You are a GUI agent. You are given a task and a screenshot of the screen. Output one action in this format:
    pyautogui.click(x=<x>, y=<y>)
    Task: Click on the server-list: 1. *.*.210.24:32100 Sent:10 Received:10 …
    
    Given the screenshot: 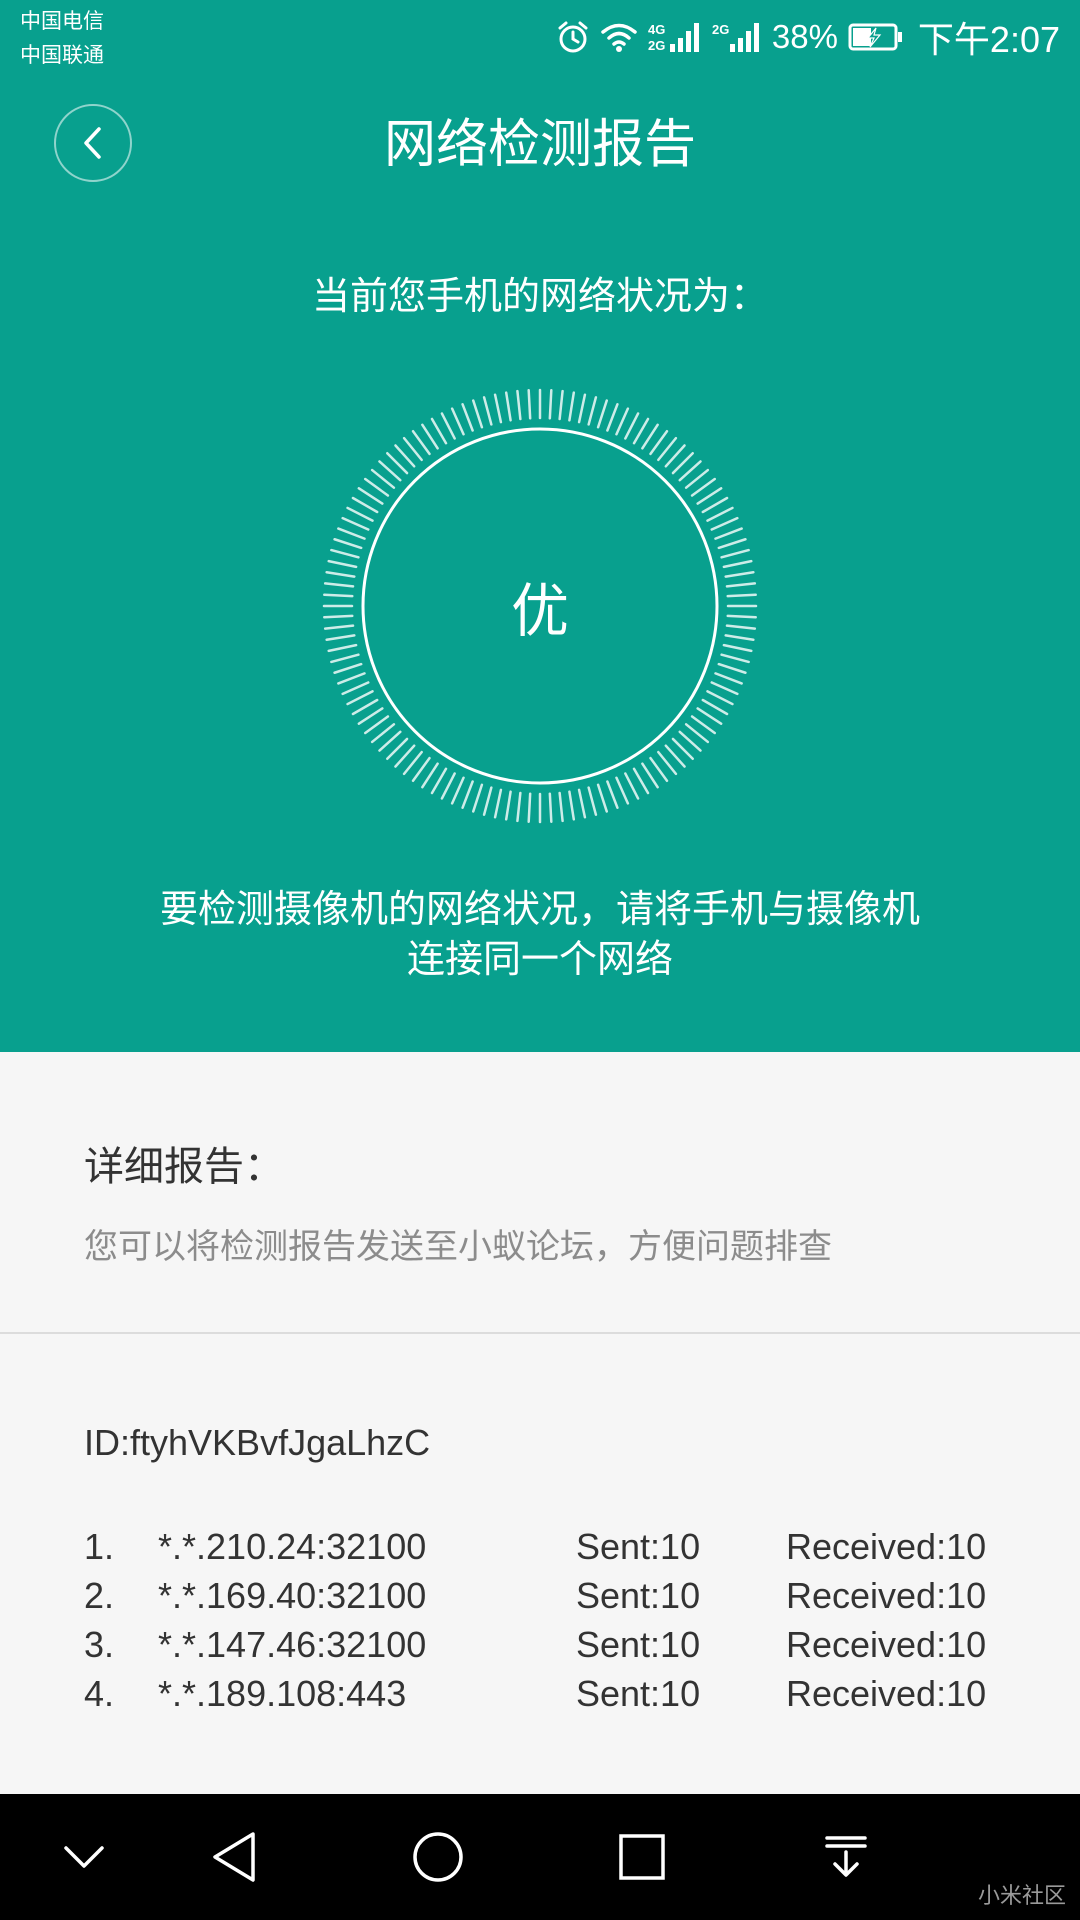 What is the action you would take?
    pyautogui.click(x=554, y=1620)
    